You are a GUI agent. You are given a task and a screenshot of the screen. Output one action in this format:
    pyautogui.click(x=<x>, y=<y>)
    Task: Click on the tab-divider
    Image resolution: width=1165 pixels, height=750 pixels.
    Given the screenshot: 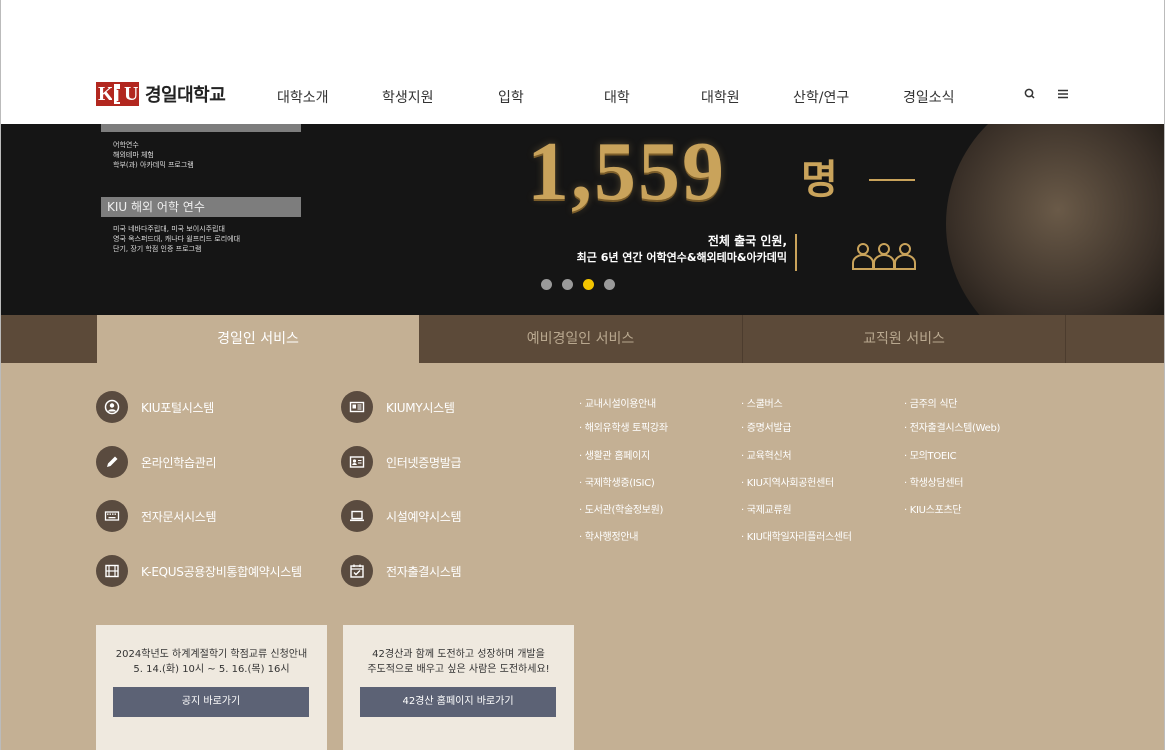 What is the action you would take?
    pyautogui.click(x=1065, y=339)
    